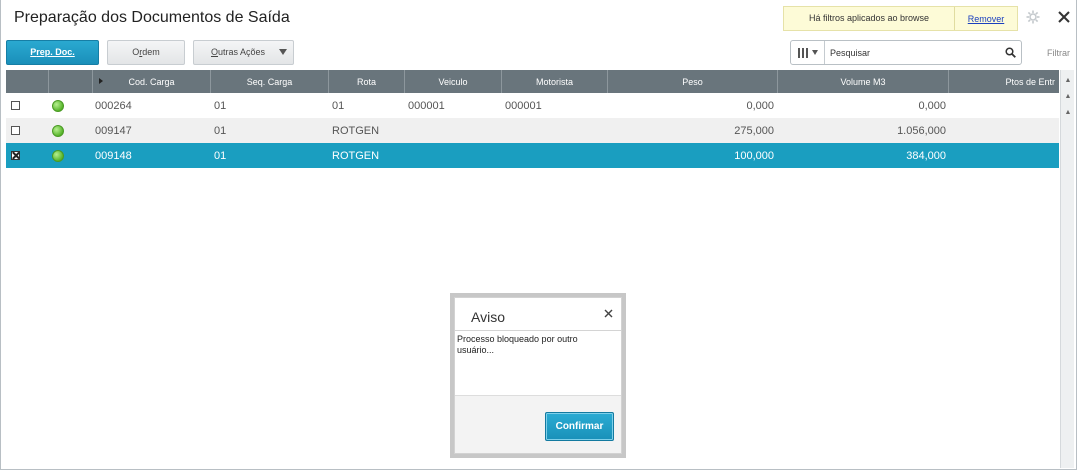  I want to click on outras-acoes-label: utras Ações, so click(242, 52).